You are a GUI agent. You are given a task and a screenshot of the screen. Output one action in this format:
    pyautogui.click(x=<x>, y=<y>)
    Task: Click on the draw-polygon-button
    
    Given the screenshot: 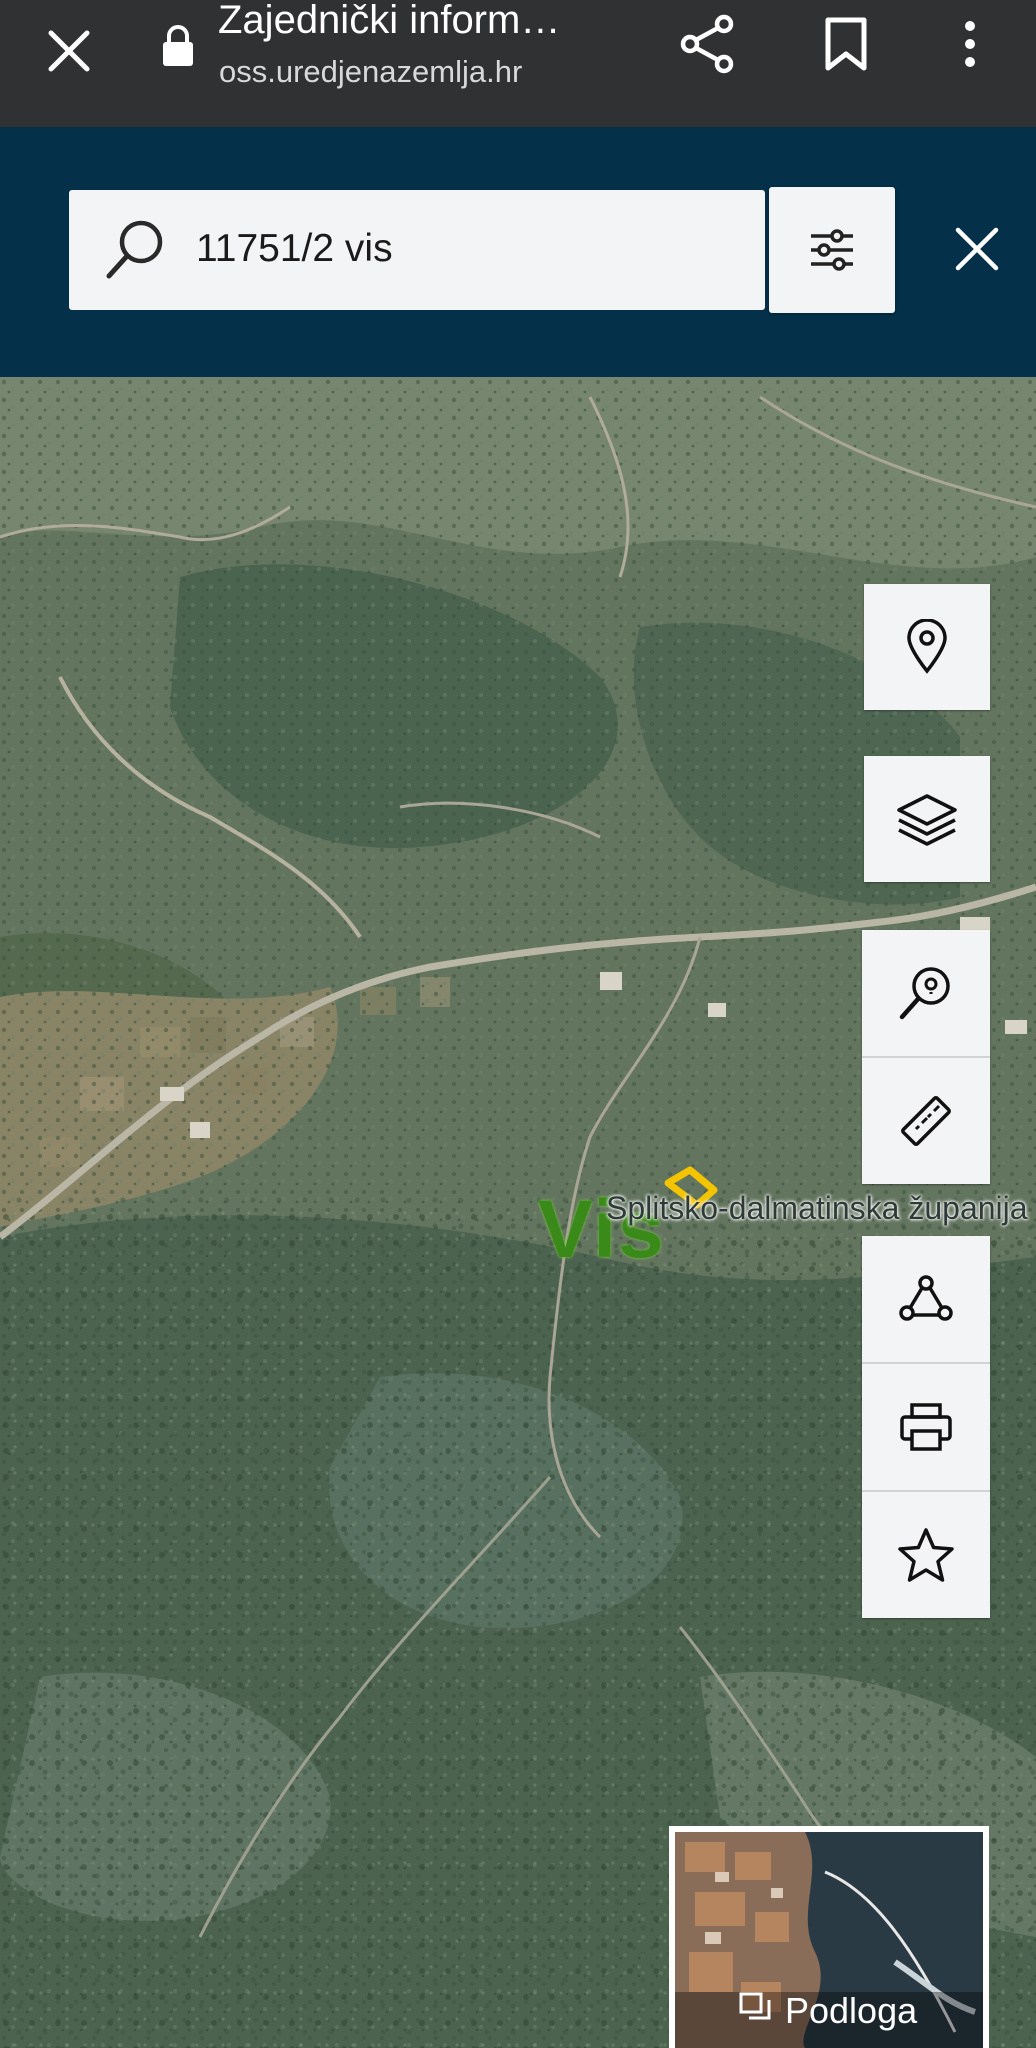 What is the action you would take?
    pyautogui.click(x=926, y=1300)
    